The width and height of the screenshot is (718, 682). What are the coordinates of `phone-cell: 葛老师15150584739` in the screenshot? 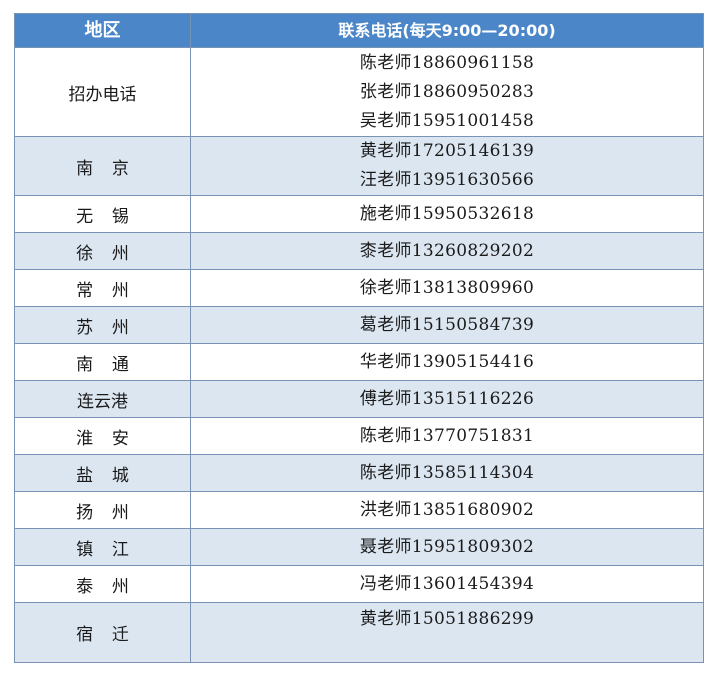 It's located at (447, 325).